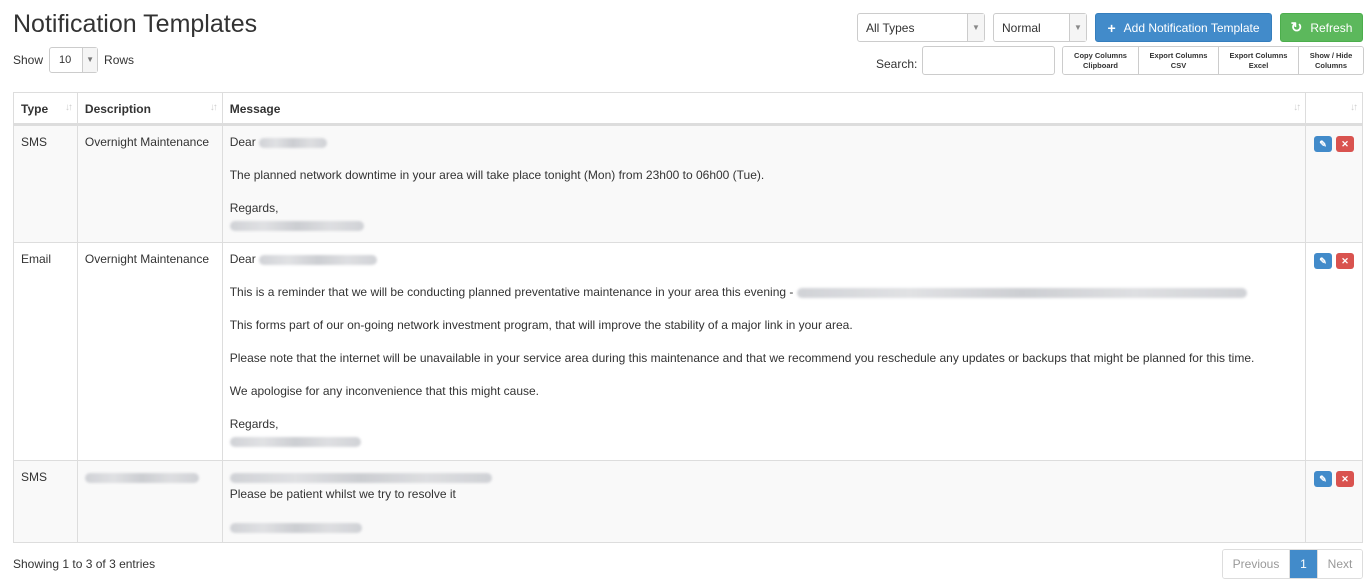 This screenshot has width=1369, height=580. I want to click on plus-icon: +, so click(1111, 27).